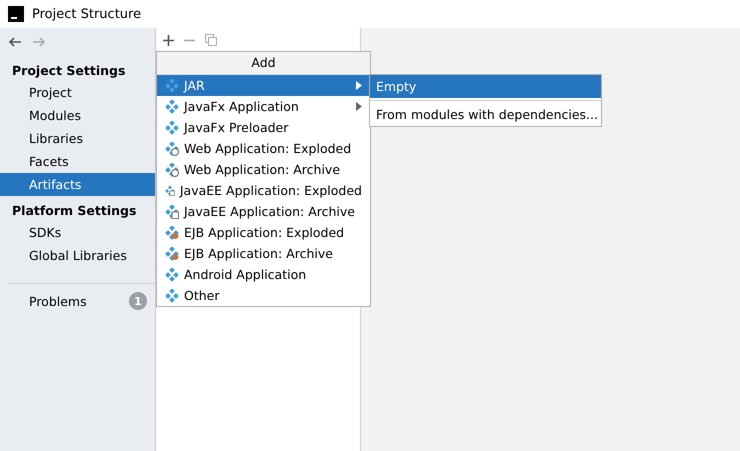 The width and height of the screenshot is (740, 451). What do you see at coordinates (211, 40) in the screenshot?
I see `copy-icon` at bounding box center [211, 40].